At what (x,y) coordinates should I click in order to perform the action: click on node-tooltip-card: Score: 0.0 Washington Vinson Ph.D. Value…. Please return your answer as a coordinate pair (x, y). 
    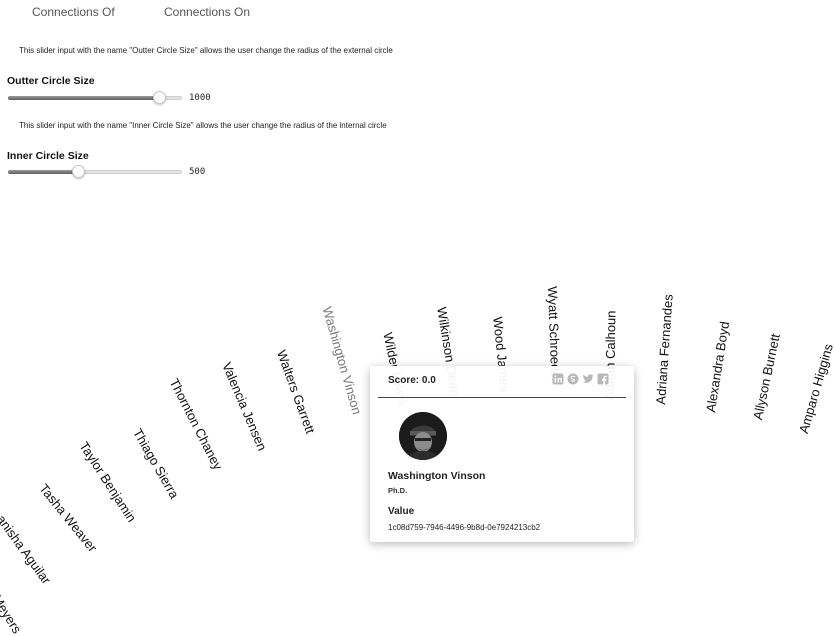
    Looking at the image, I should click on (502, 454).